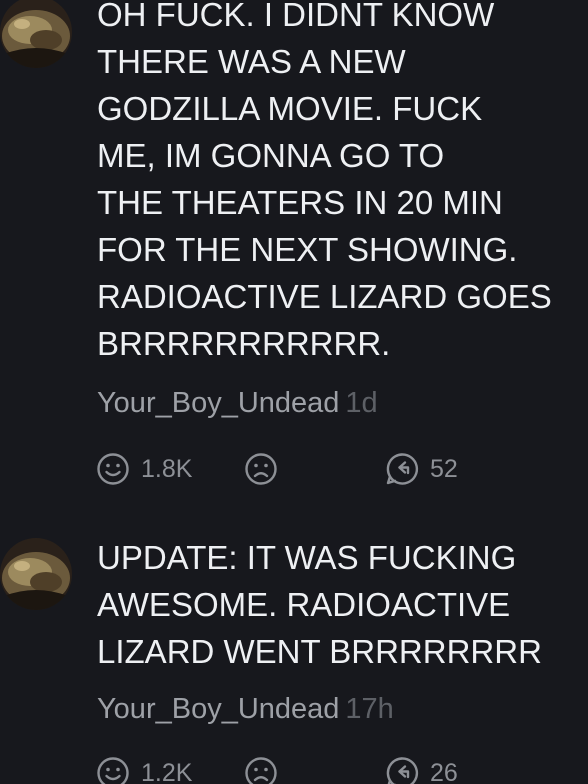  Describe the element at coordinates (361, 403) in the screenshot. I see `timestamp: 1d` at that location.